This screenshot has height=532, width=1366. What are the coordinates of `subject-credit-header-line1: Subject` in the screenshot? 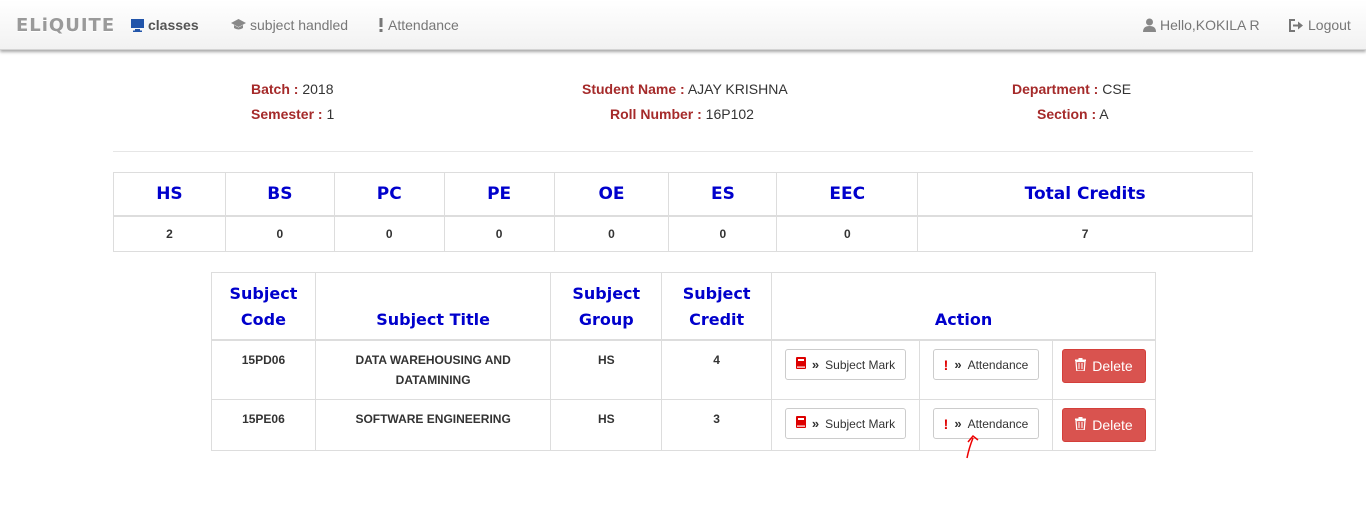 It's located at (716, 293).